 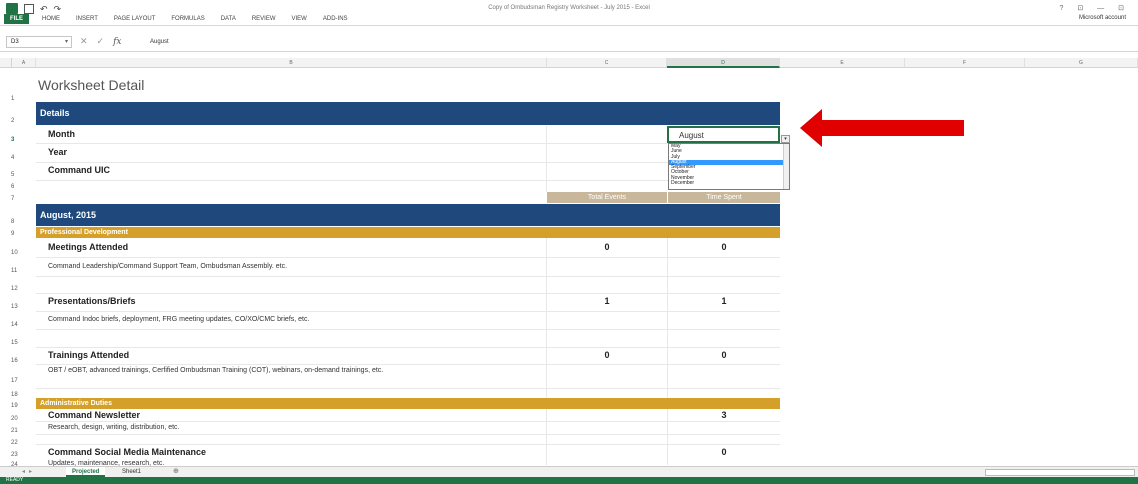 I want to click on account-label: Microsoft account, so click(x=1102, y=18).